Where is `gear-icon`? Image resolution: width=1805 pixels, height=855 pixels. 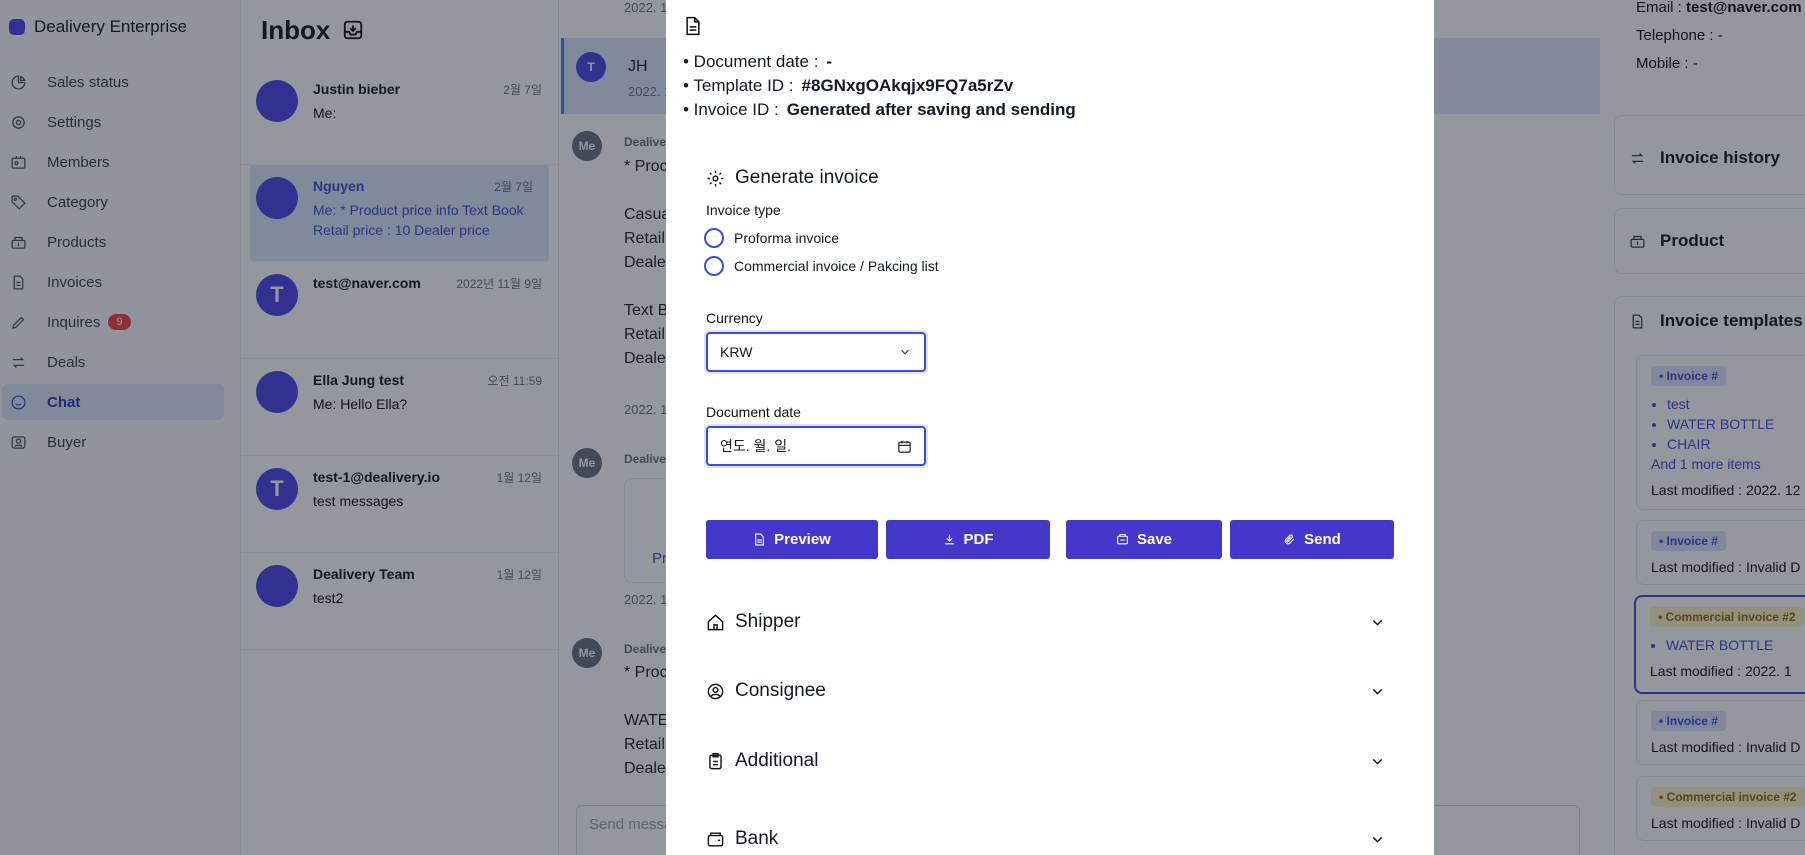 gear-icon is located at coordinates (715, 178).